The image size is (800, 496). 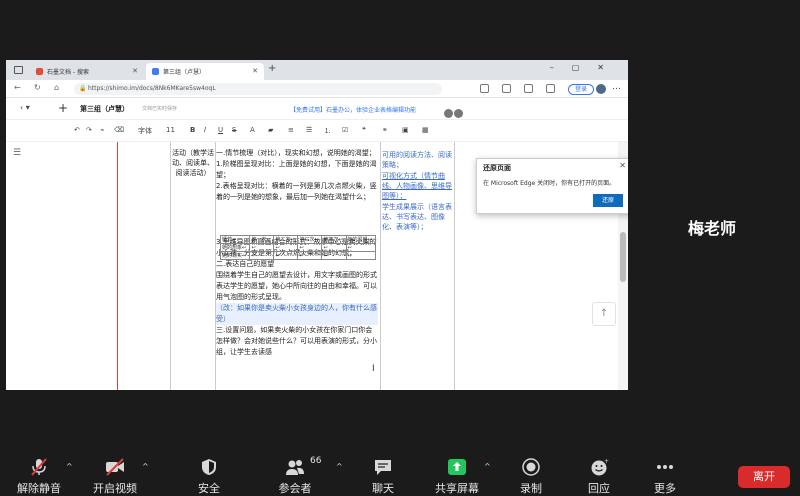 I want to click on share-screen-button: ^ 共享屏幕, so click(x=457, y=473).